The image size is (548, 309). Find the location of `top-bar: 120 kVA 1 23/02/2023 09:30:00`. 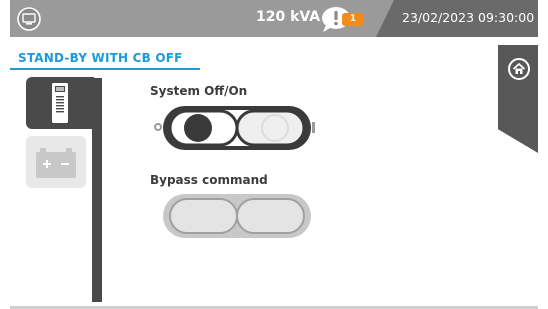

top-bar: 120 kVA 1 23/02/2023 09:30:00 is located at coordinates (274, 18).